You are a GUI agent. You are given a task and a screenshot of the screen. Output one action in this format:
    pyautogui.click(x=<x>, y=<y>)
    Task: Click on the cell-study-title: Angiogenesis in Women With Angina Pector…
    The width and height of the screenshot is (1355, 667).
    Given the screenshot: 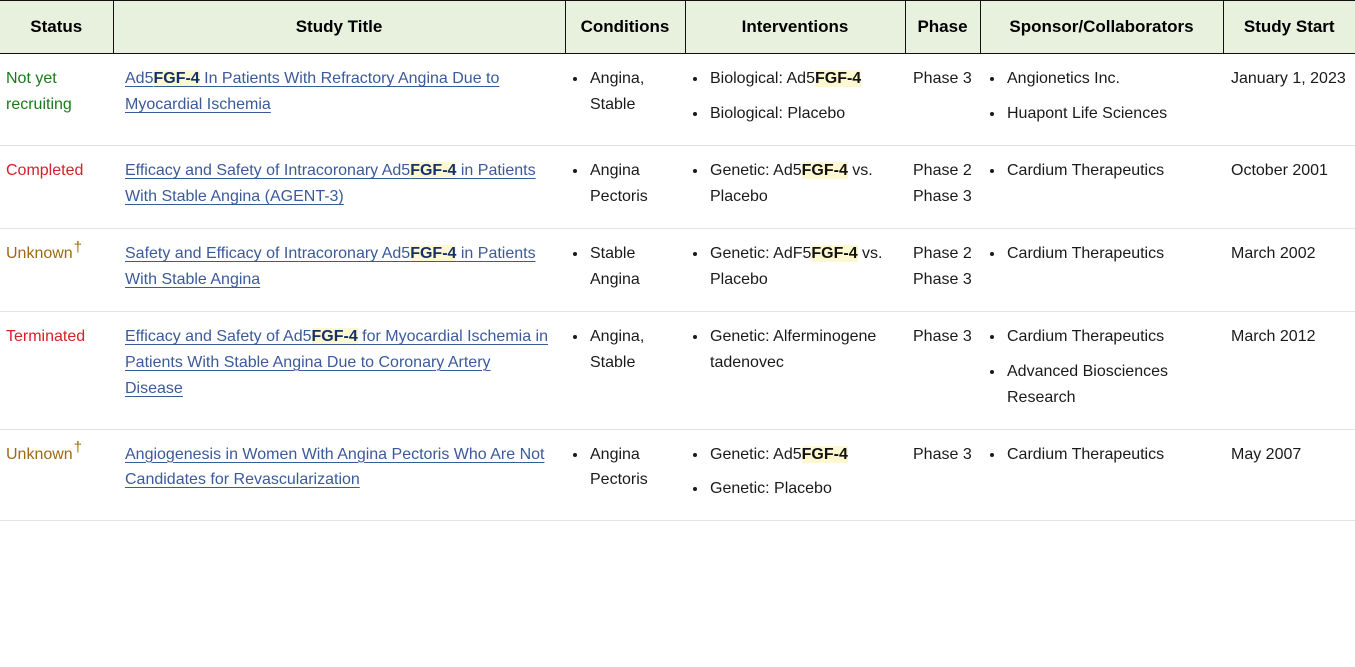 What is the action you would take?
    pyautogui.click(x=339, y=475)
    